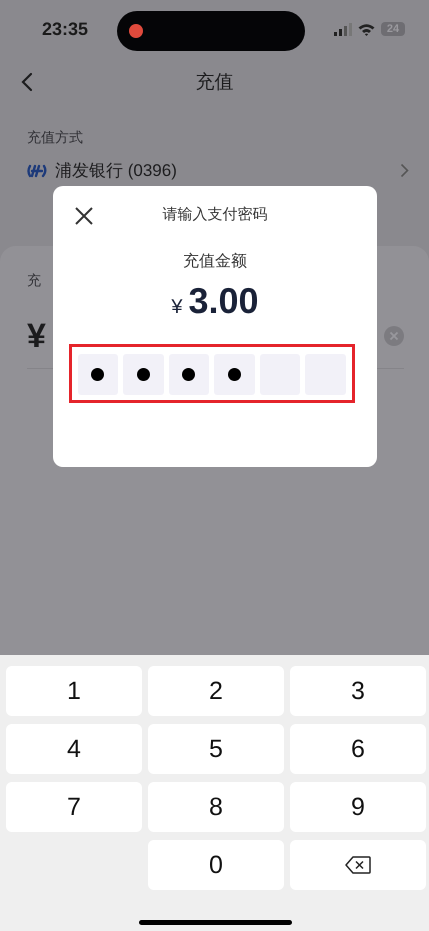 Image resolution: width=429 pixels, height=931 pixels. Describe the element at coordinates (366, 29) in the screenshot. I see `wifi-icon` at that location.